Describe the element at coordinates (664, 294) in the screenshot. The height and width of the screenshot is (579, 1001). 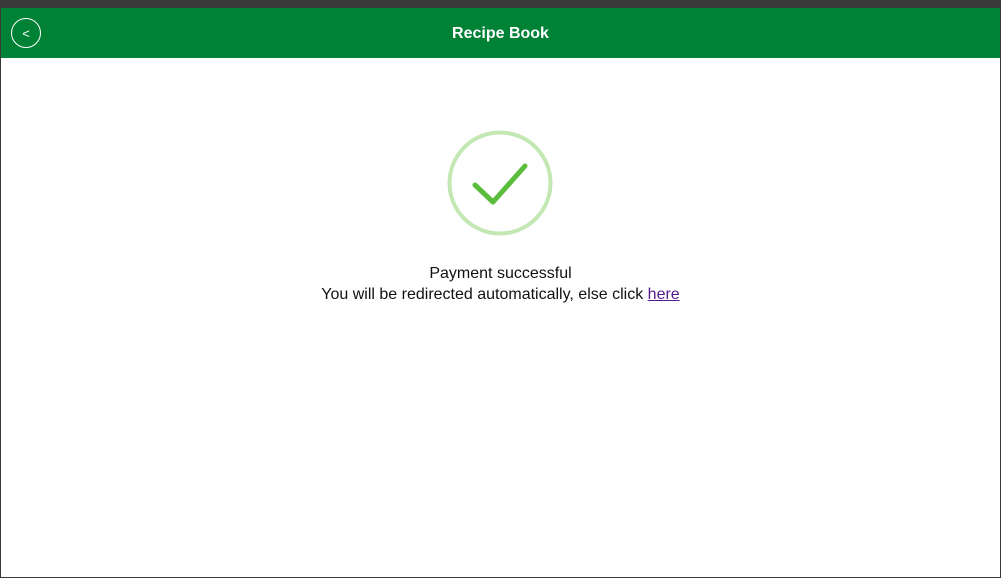
I see `redirect-here-link: here` at that location.